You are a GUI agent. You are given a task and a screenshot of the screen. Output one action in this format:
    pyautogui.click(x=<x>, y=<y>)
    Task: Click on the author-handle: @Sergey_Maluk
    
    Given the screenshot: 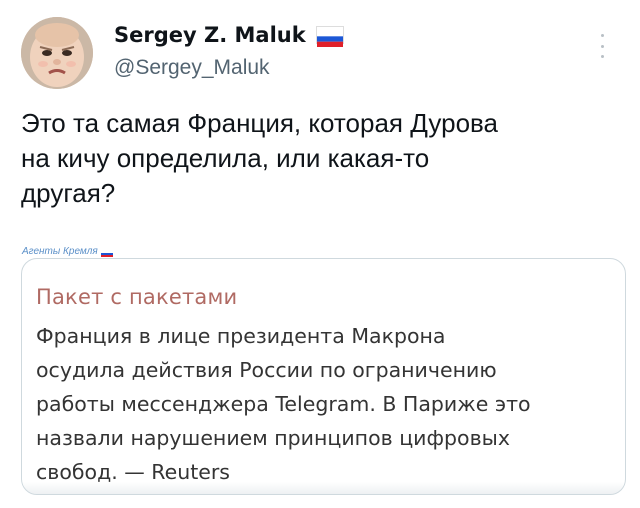 What is the action you would take?
    pyautogui.click(x=229, y=68)
    